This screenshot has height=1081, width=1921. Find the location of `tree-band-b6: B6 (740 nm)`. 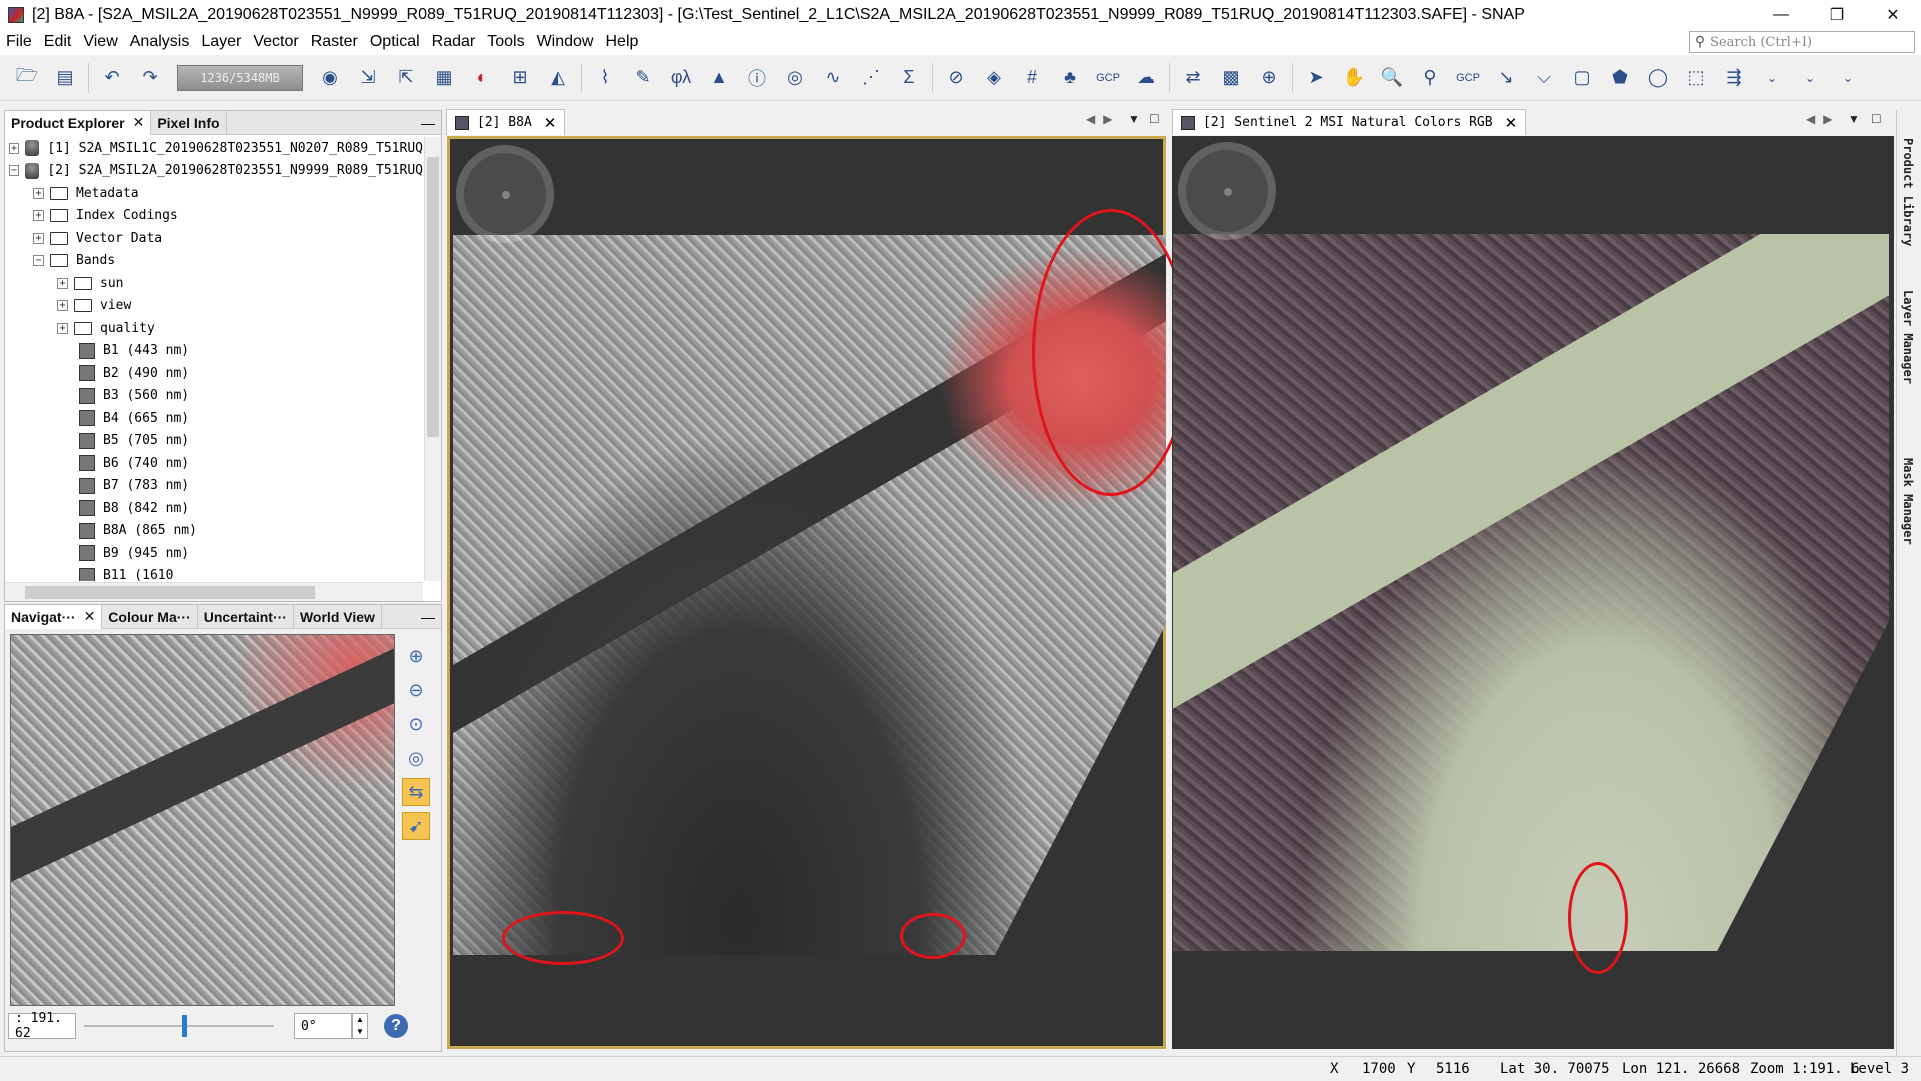

tree-band-b6: B6 (740 nm) is located at coordinates (214, 463).